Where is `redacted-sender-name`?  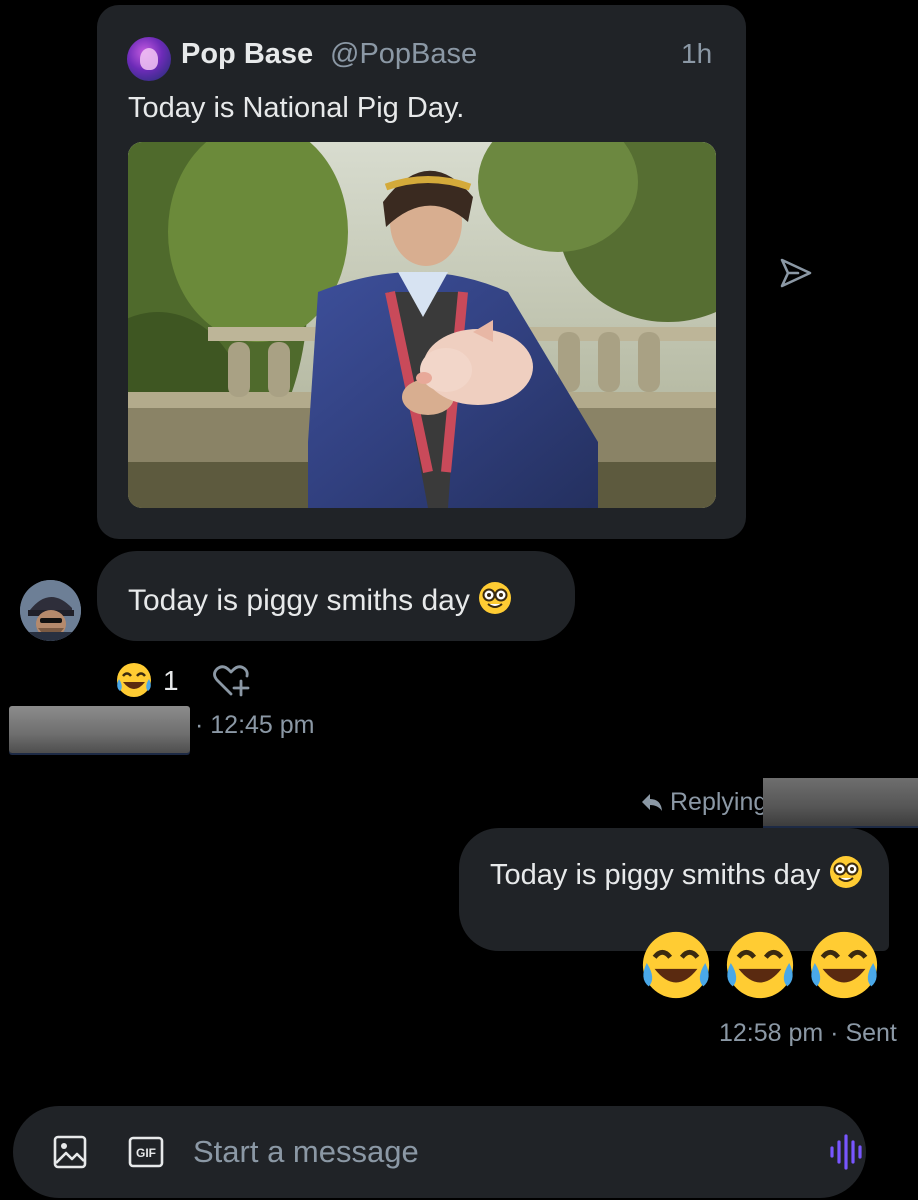
redacted-sender-name is located at coordinates (99, 729).